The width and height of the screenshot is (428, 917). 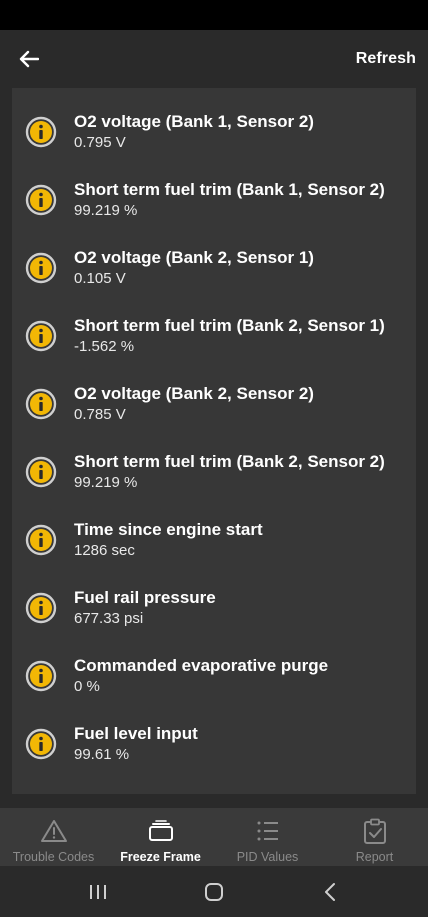 What do you see at coordinates (160, 857) in the screenshot?
I see `tab-label: Freeze Frame` at bounding box center [160, 857].